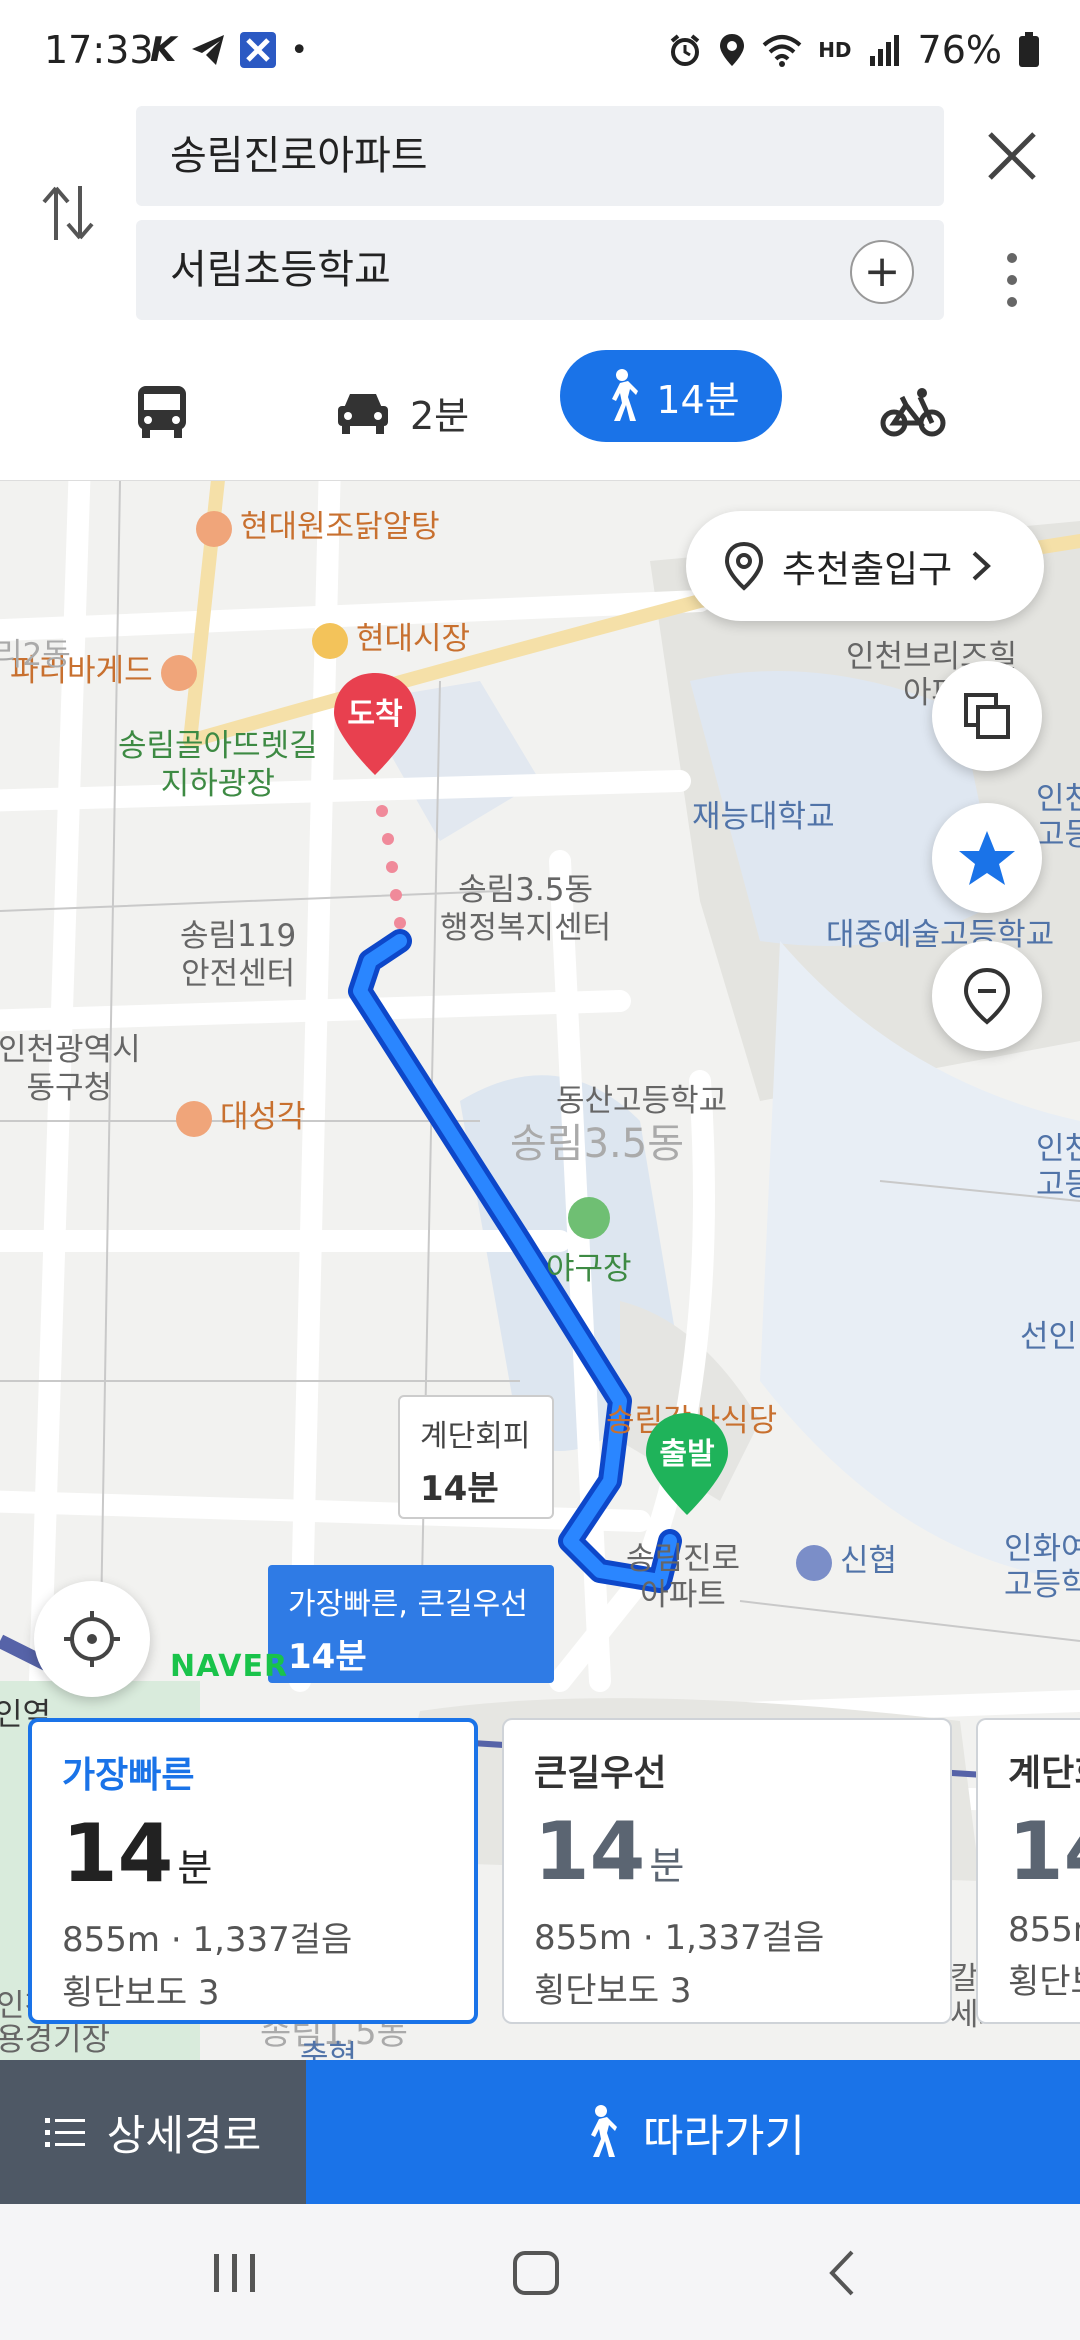  What do you see at coordinates (70, 1069) in the screenshot?
I see `map-label-ward-office: 인천광역시 동구청` at bounding box center [70, 1069].